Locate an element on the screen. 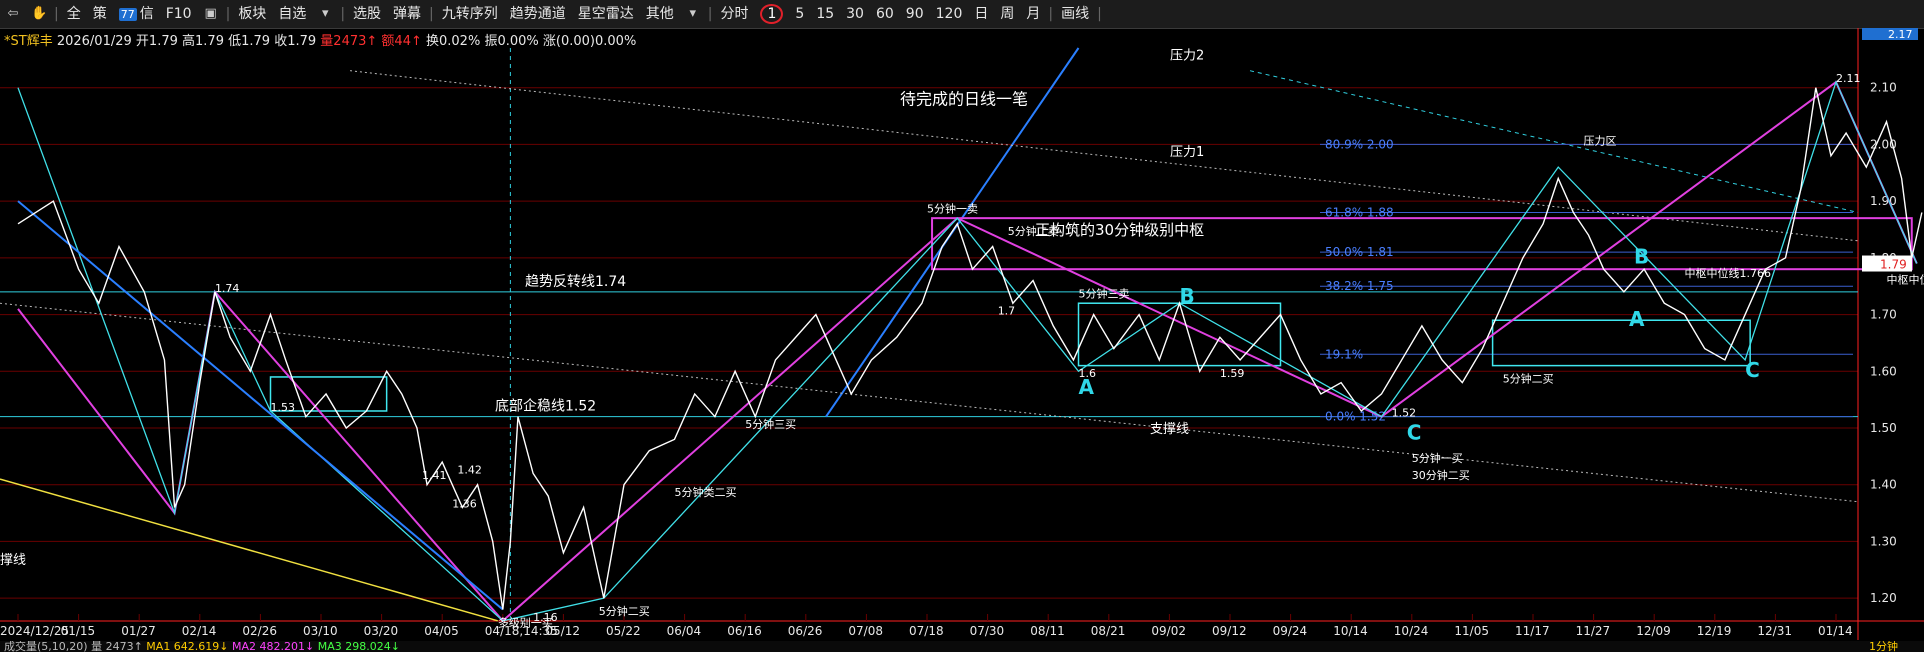 The width and height of the screenshot is (1924, 652). x-tick-label: 02/14 is located at coordinates (199, 631).